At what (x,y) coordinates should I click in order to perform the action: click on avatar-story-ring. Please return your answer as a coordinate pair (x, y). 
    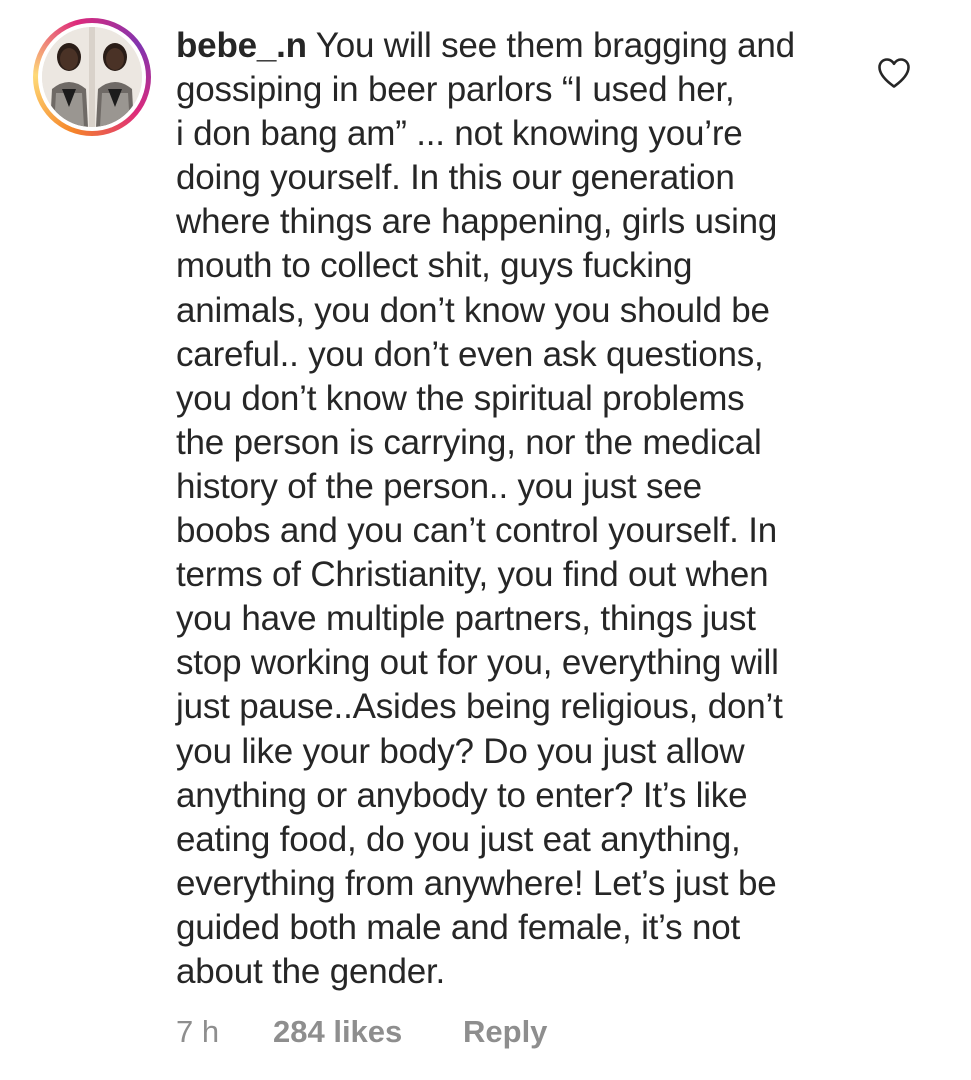
    Looking at the image, I should click on (92, 77).